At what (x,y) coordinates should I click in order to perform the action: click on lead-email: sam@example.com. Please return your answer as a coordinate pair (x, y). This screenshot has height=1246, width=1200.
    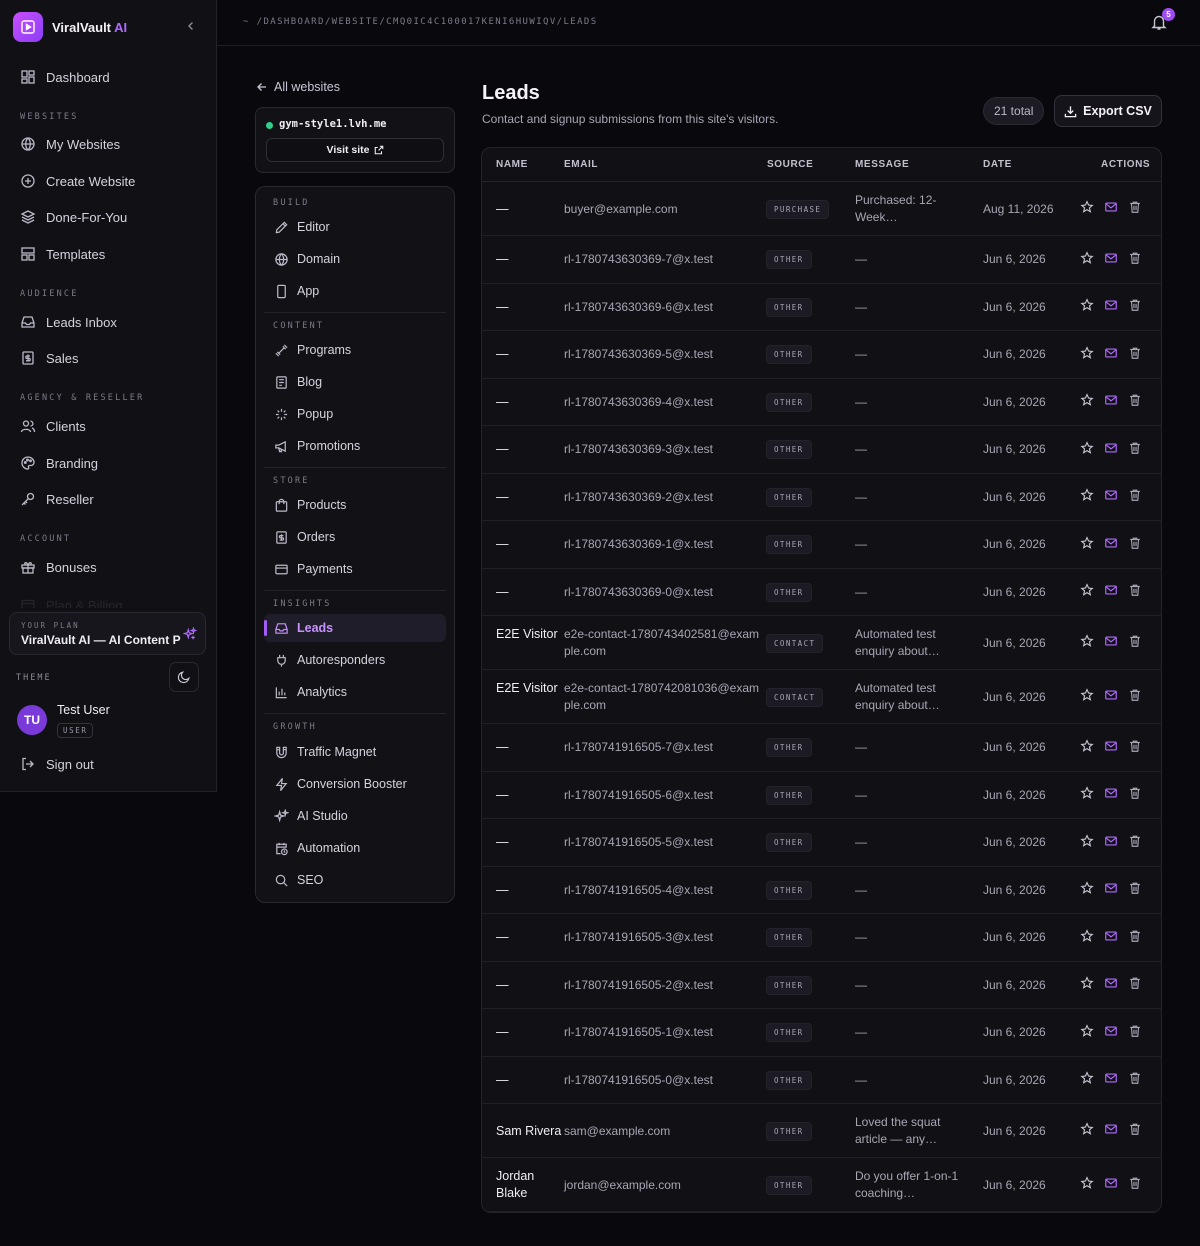
    Looking at the image, I should click on (663, 1131).